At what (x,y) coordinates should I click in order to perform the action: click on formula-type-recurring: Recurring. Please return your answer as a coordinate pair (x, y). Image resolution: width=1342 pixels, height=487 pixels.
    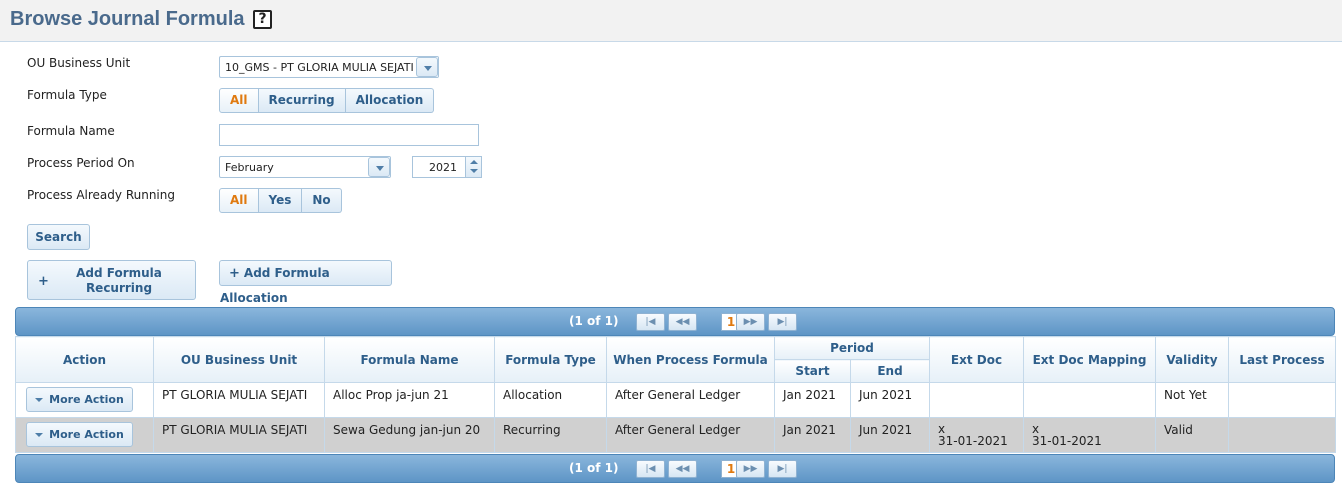
    Looking at the image, I should click on (302, 100).